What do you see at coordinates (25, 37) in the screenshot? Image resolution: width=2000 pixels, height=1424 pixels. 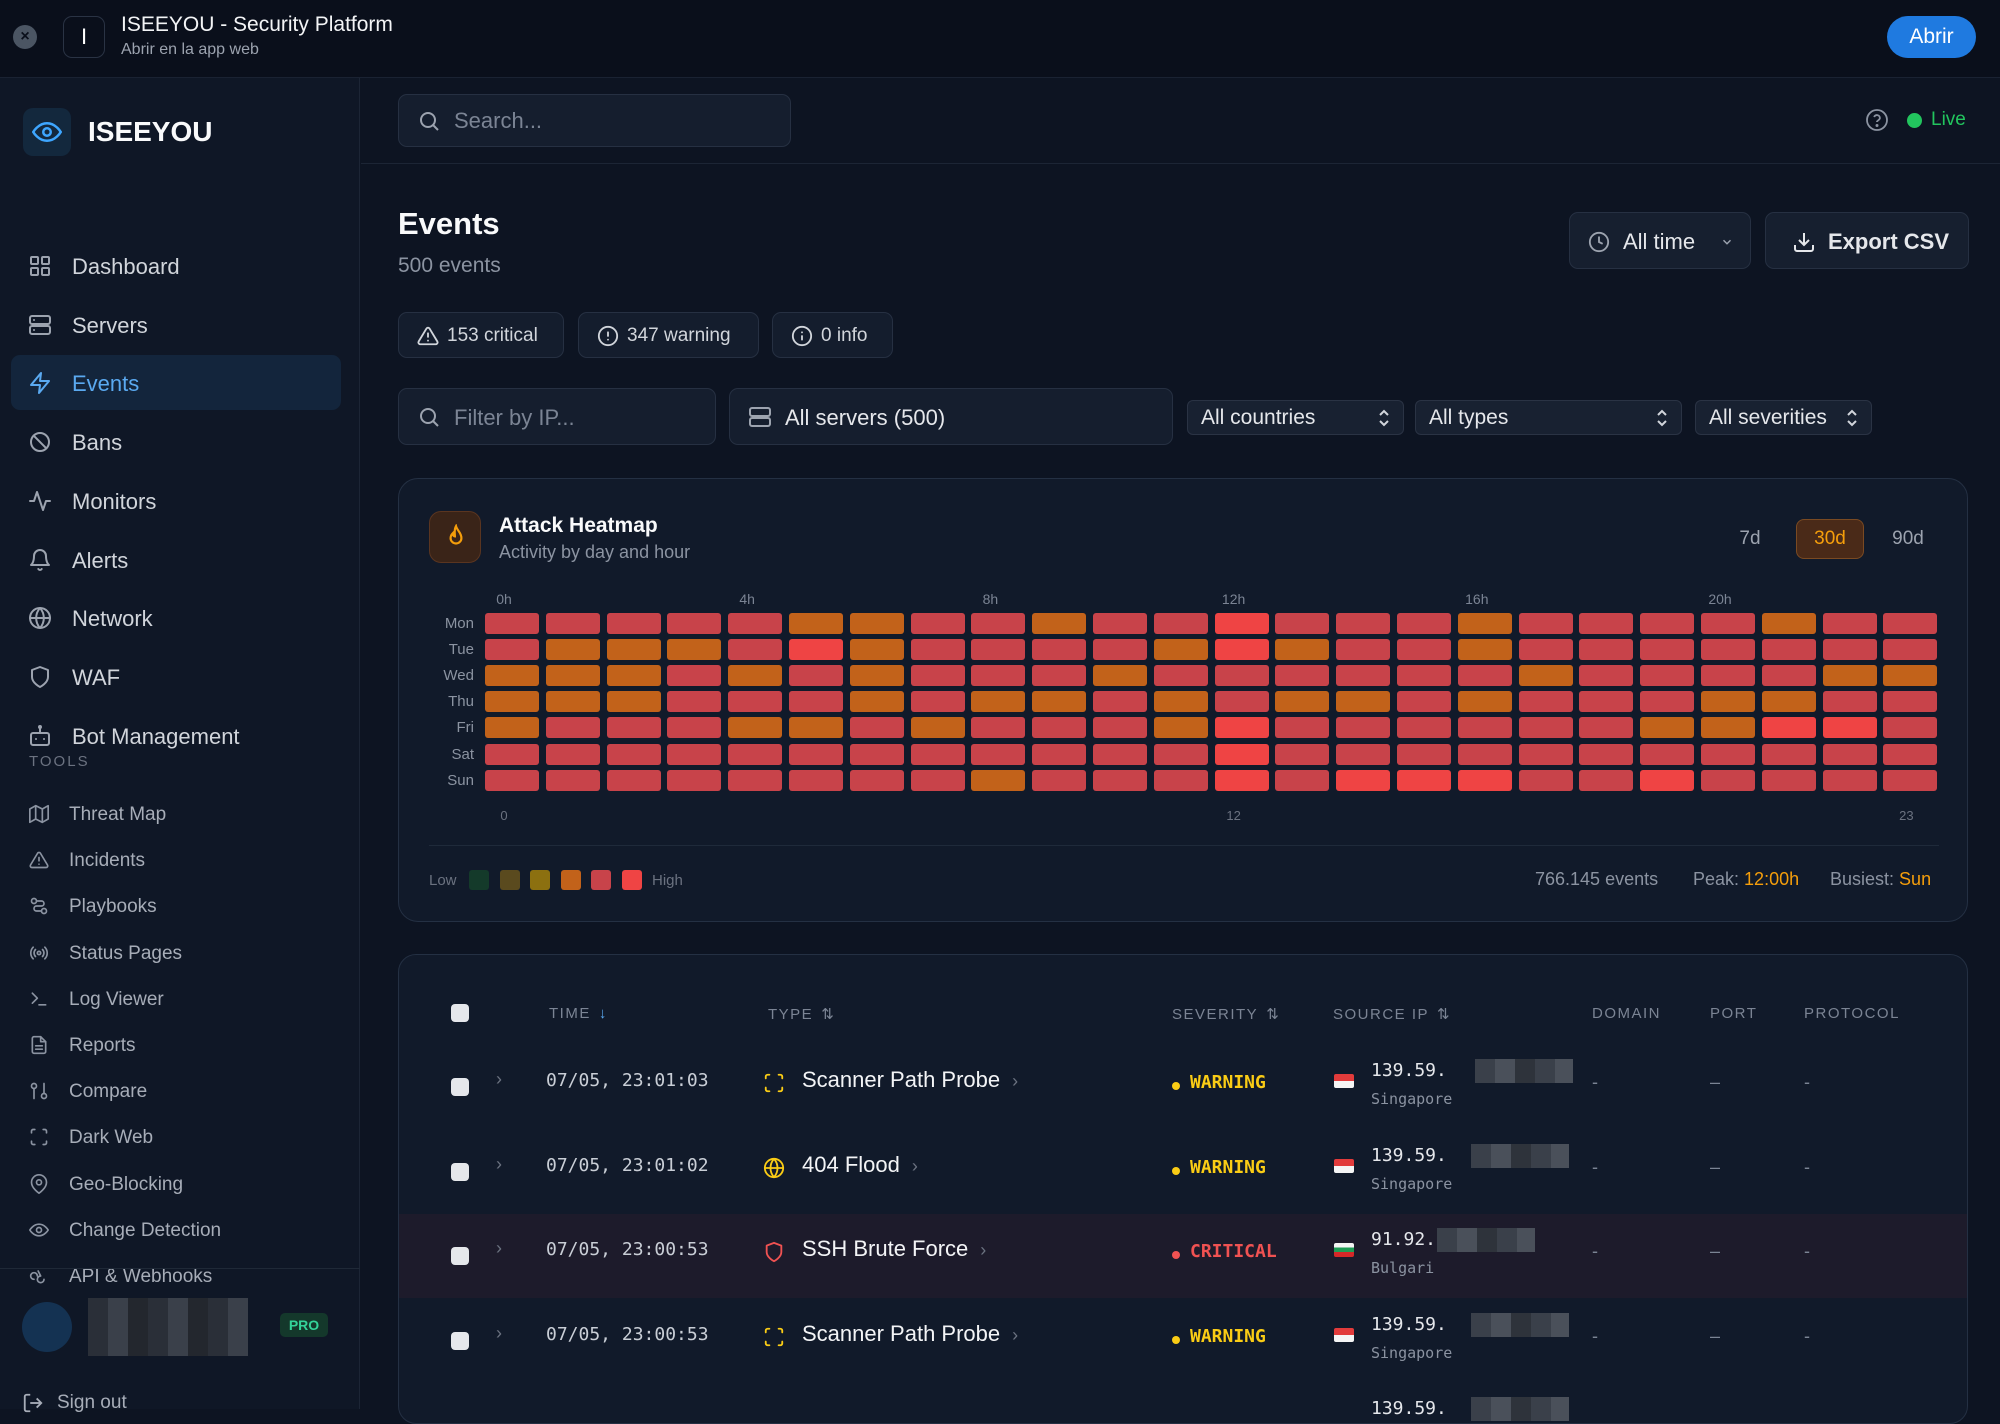 I see `close-icon: ×` at bounding box center [25, 37].